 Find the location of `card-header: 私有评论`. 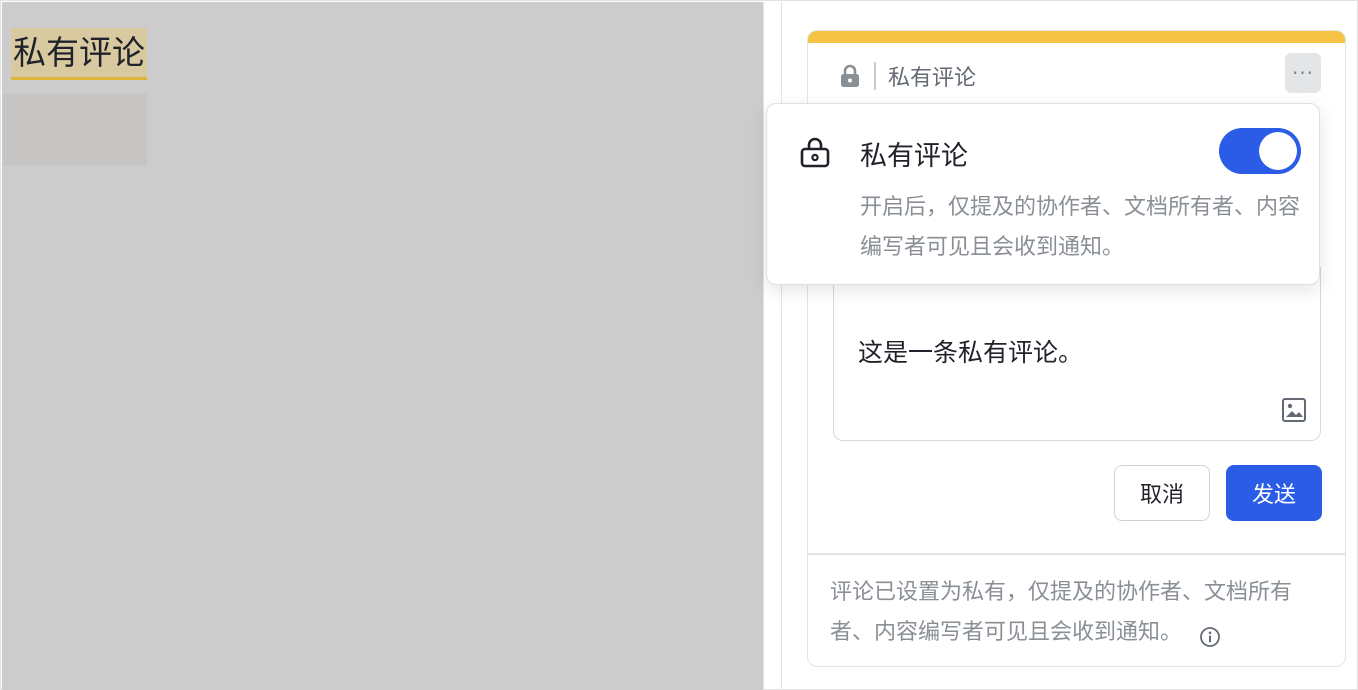

card-header: 私有评论 is located at coordinates (906, 76).